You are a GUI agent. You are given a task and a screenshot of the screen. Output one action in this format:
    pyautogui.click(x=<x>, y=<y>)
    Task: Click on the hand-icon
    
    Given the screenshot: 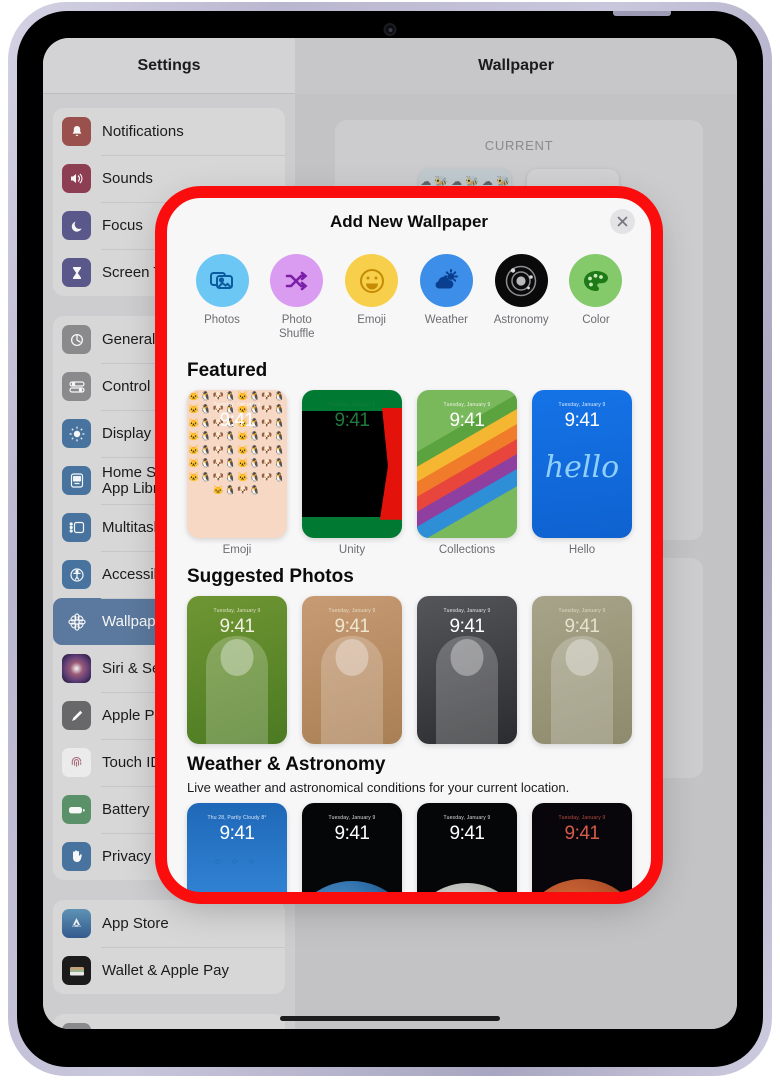 What is the action you would take?
    pyautogui.click(x=76, y=856)
    